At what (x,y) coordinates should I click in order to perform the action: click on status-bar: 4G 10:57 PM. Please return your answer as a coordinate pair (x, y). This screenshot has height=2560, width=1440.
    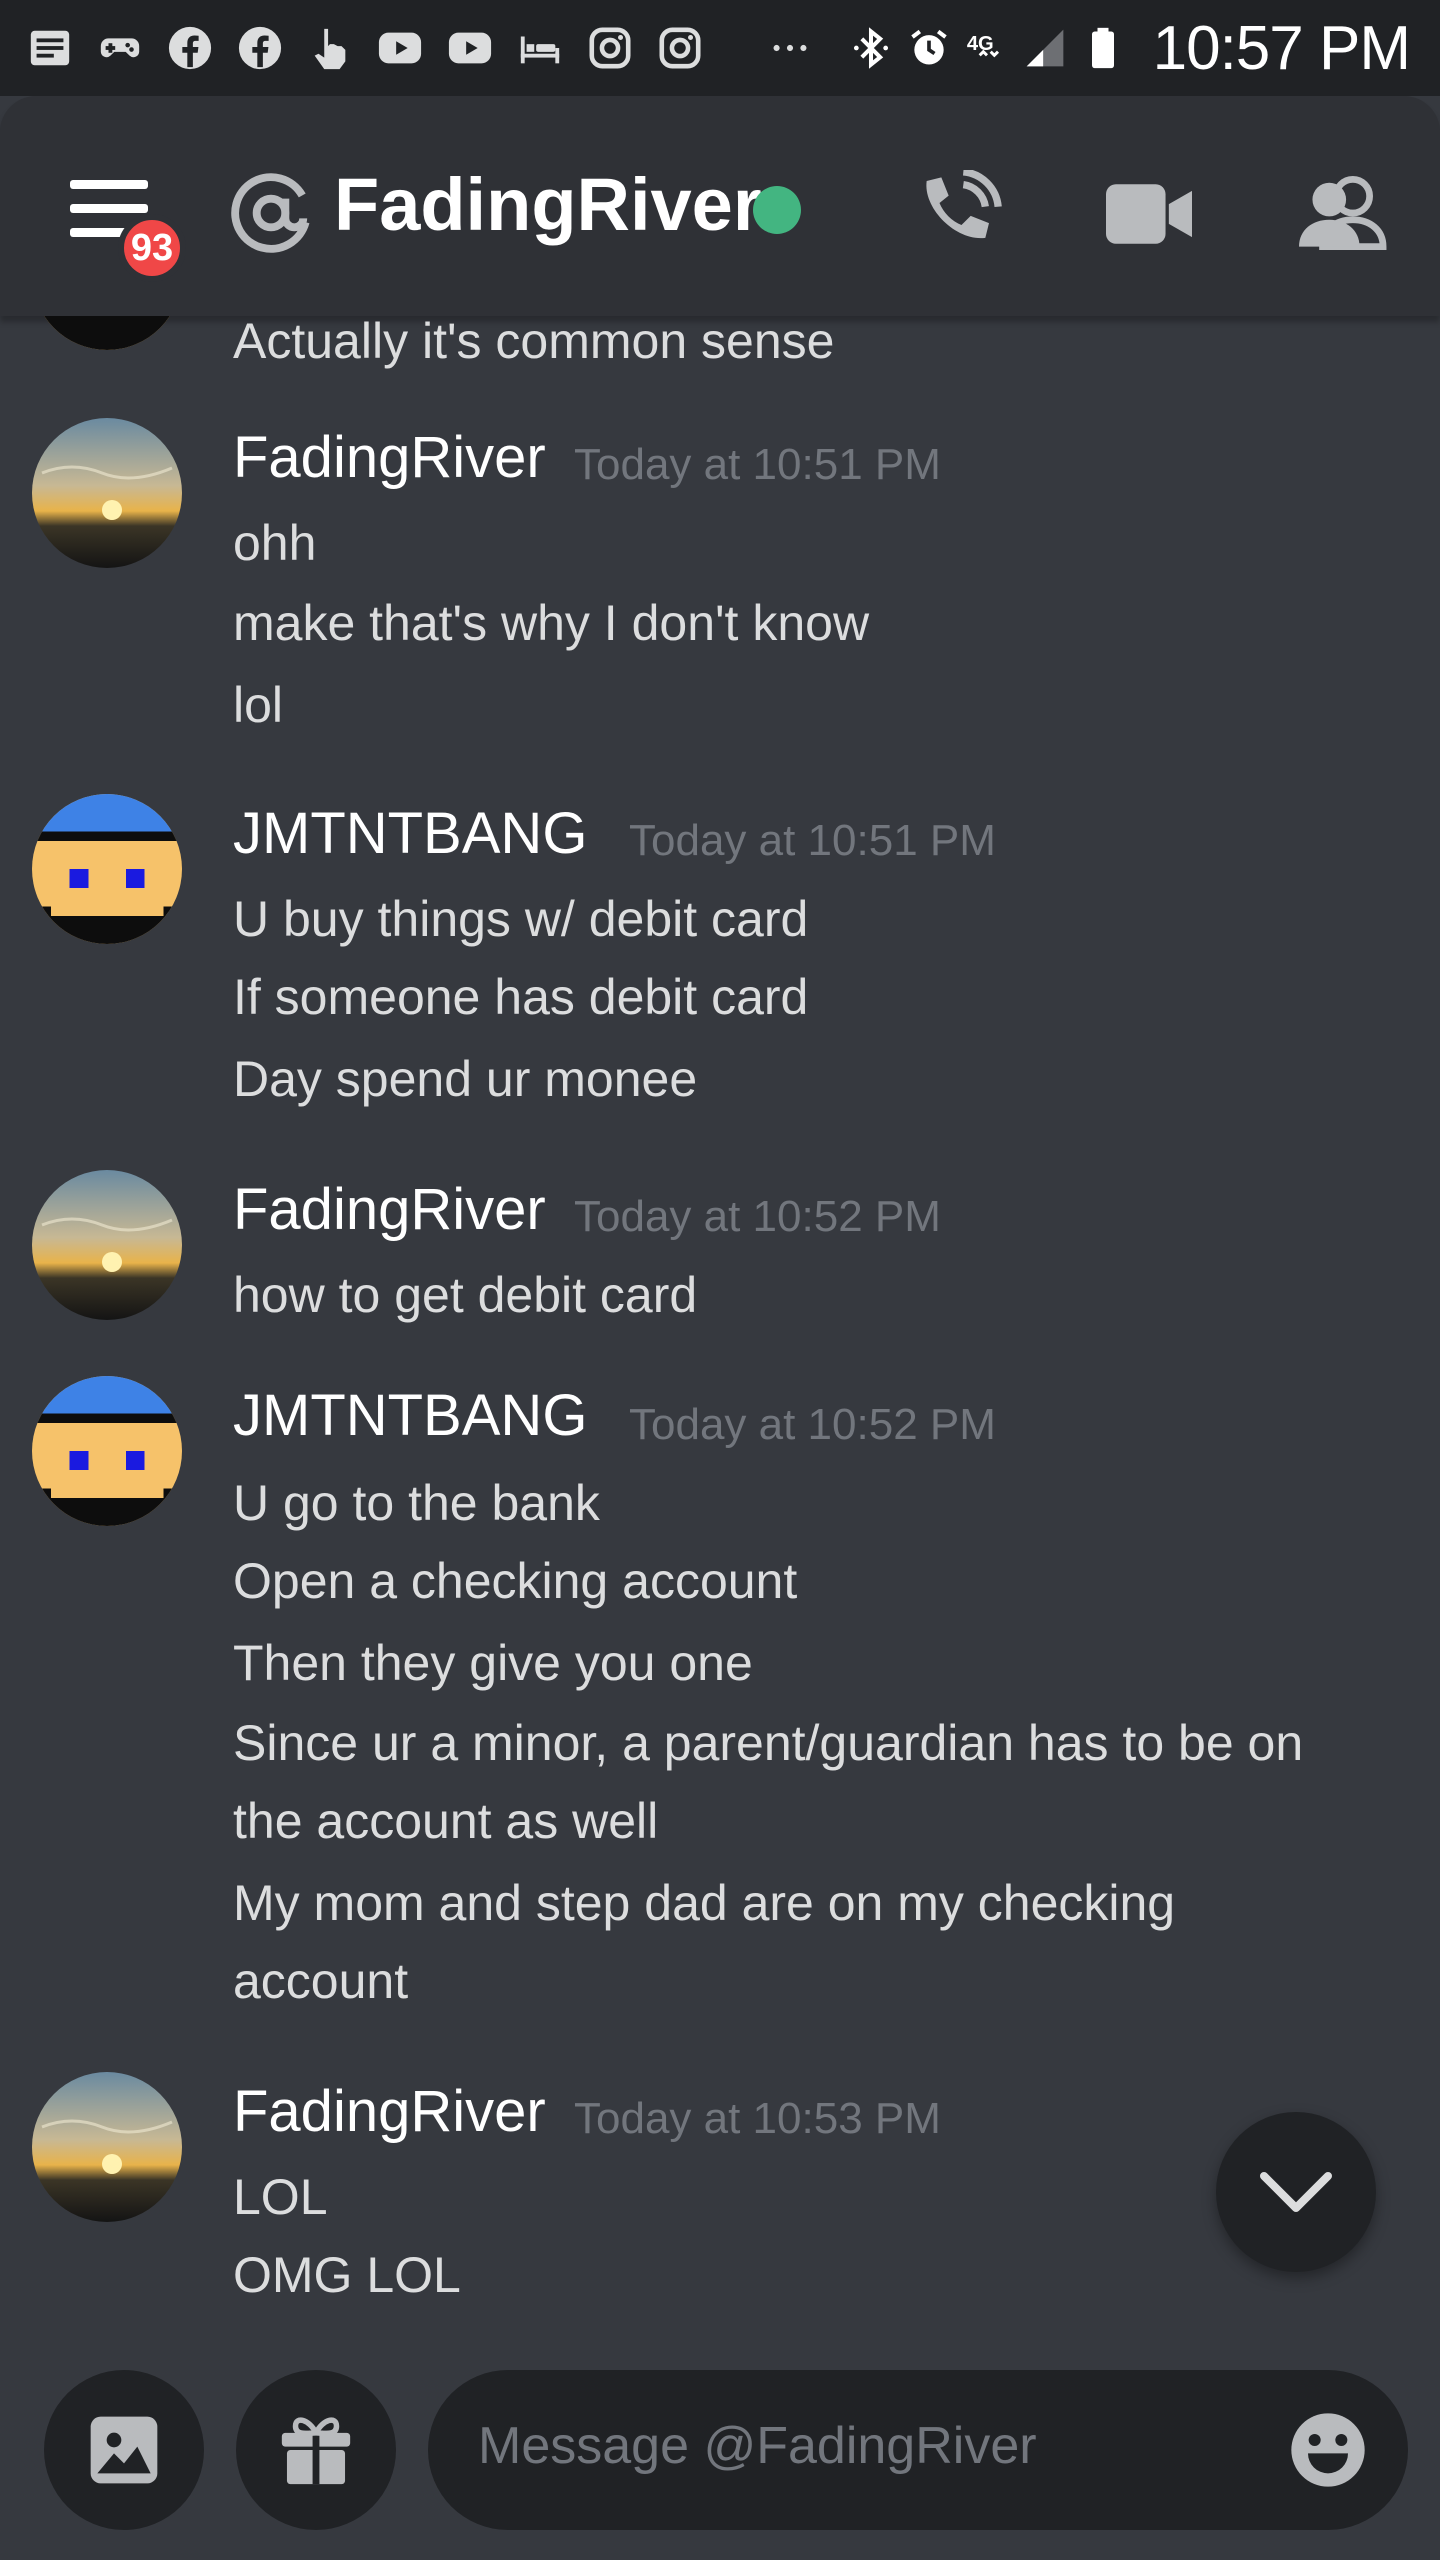
    Looking at the image, I should click on (720, 48).